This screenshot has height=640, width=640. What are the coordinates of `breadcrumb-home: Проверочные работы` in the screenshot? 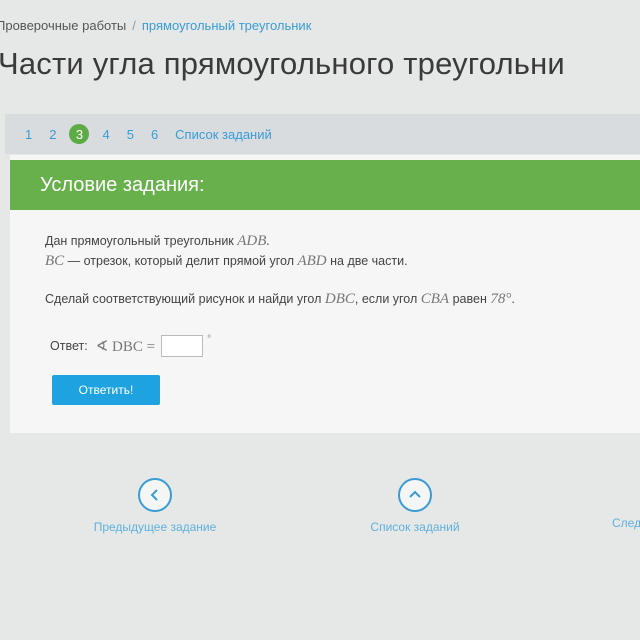 It's located at (63, 25).